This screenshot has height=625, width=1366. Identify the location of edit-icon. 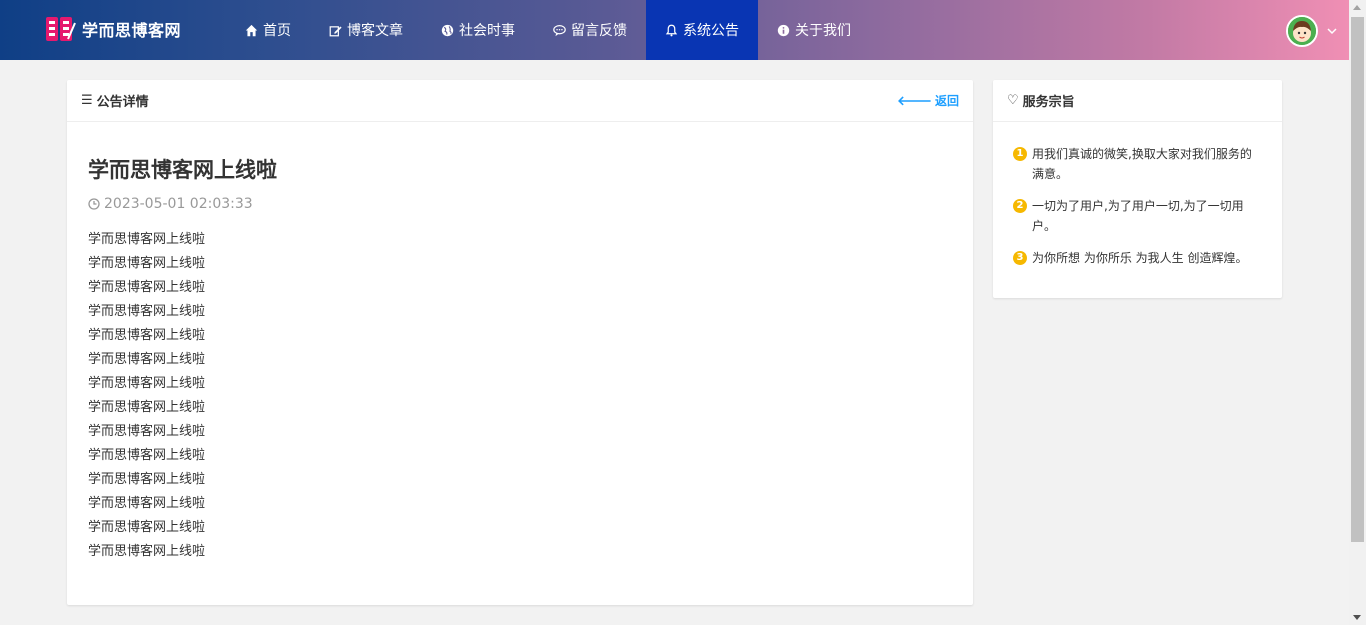
(335, 30).